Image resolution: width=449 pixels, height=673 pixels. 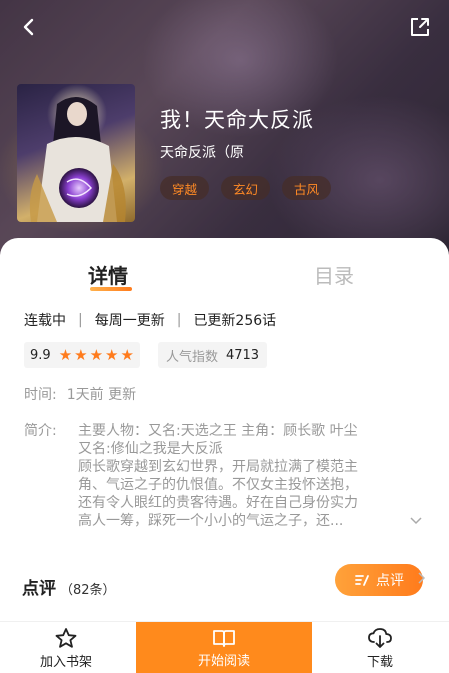 I want to click on write-review-button: 点评, so click(x=379, y=580).